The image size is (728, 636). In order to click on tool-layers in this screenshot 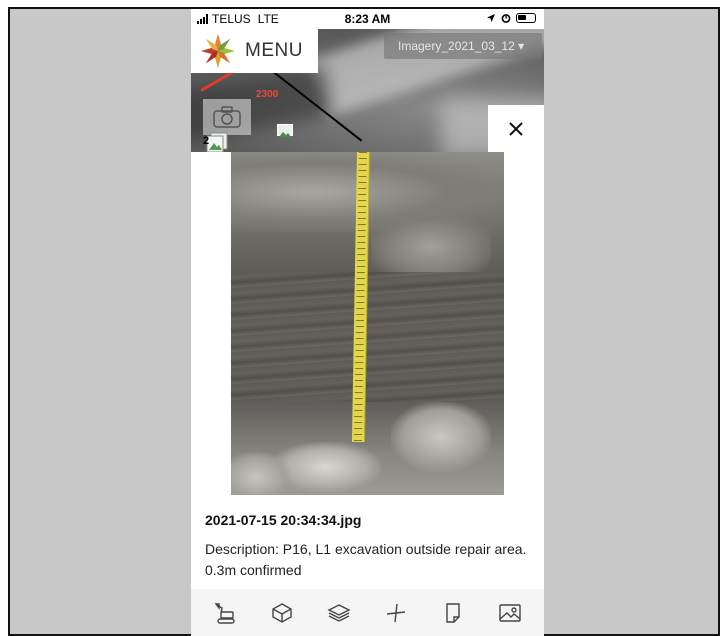, I will do `click(339, 613)`.